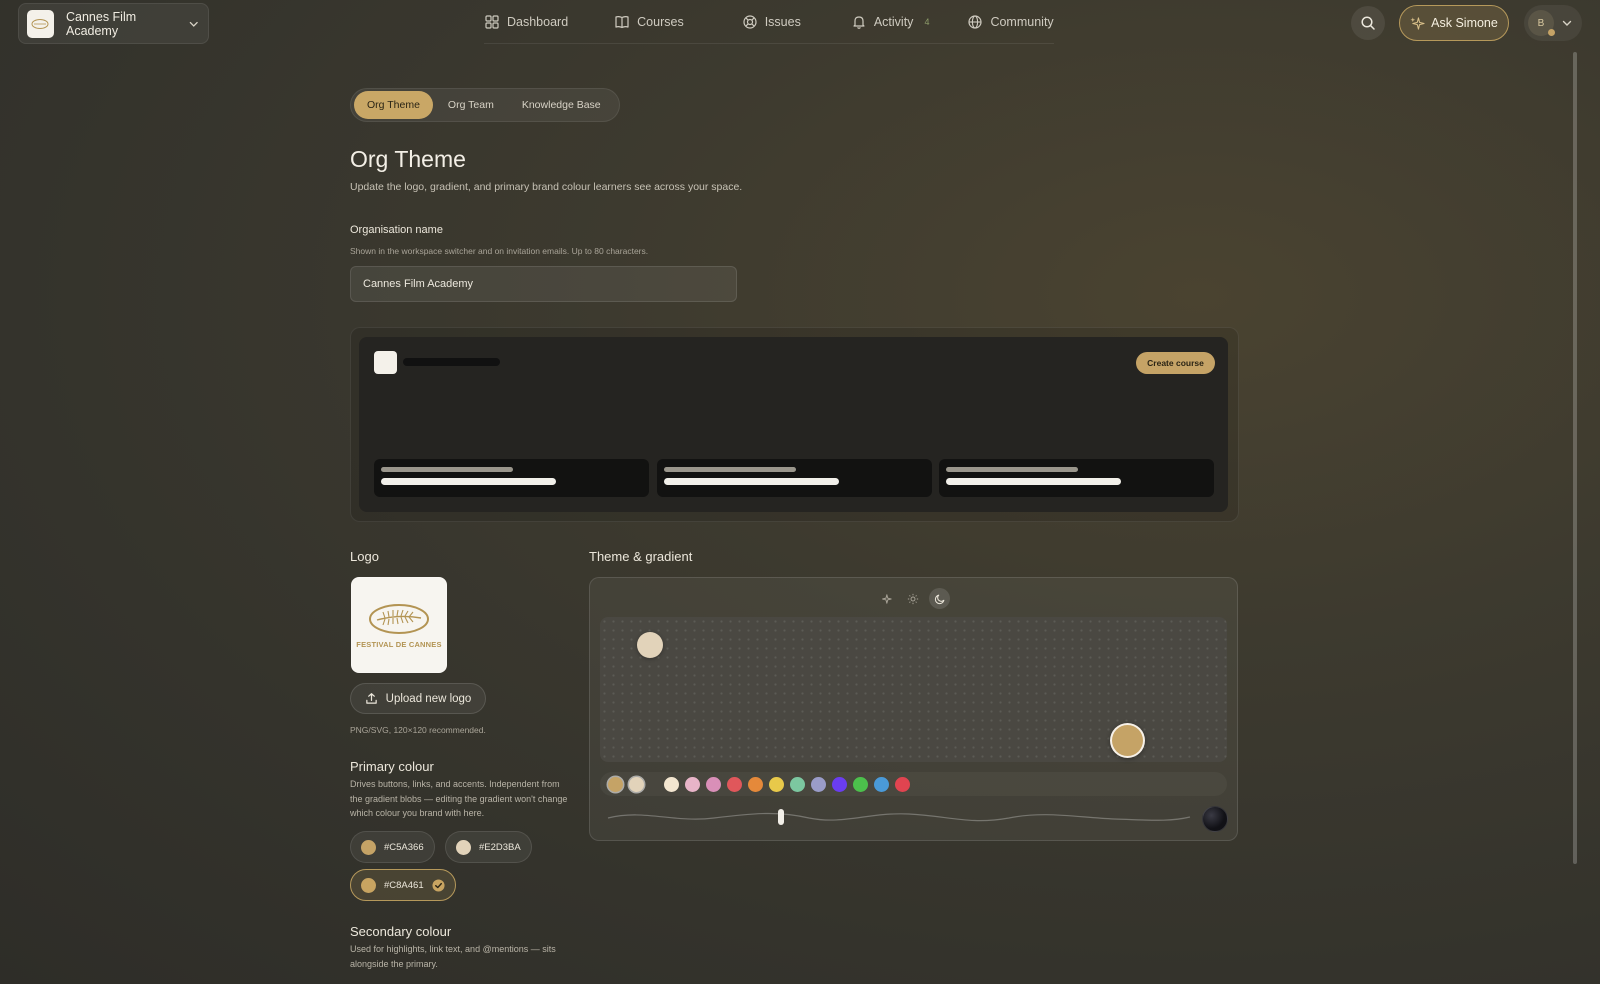 This screenshot has height=984, width=1600. I want to click on globe-icon, so click(975, 21).